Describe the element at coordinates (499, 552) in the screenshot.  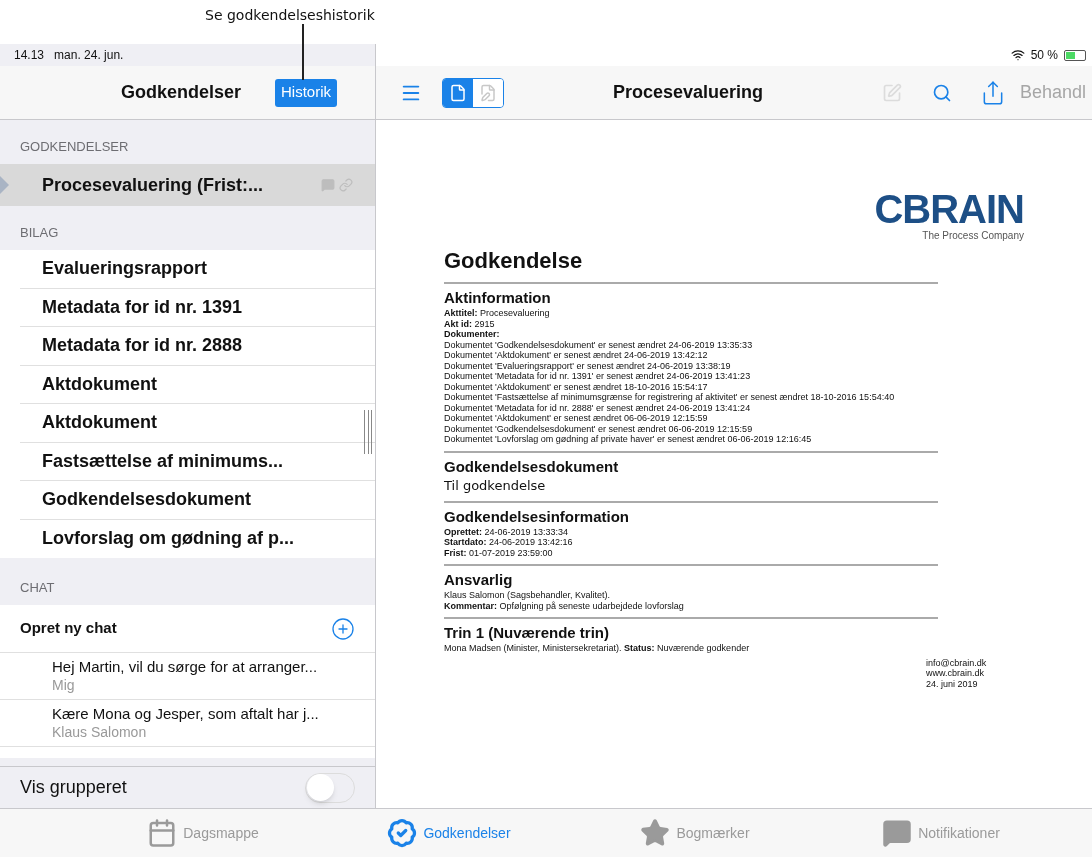
I see `document-line: Frist: 01-07-2019 23:59:00` at that location.